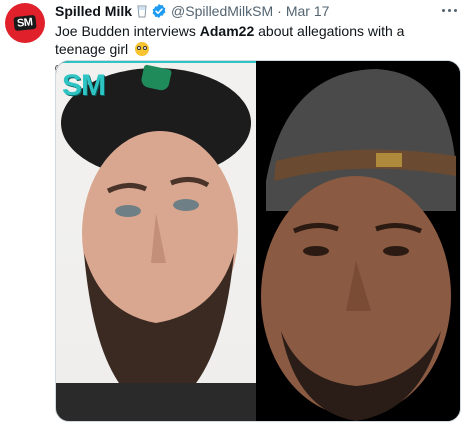 The image size is (463, 422). Describe the element at coordinates (127, 31) in the screenshot. I see `tweet-text-part: Joe Budden interviews` at that location.